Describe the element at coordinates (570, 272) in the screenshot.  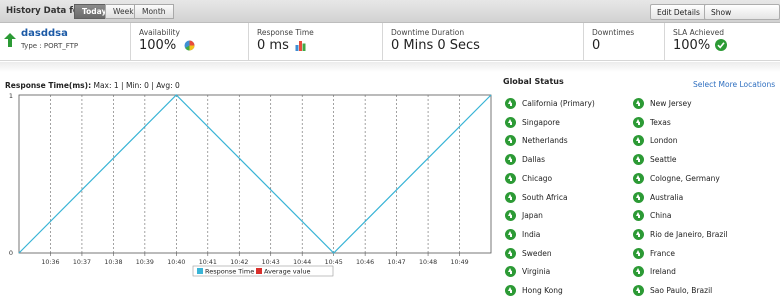
I see `location-item: Virginia` at that location.